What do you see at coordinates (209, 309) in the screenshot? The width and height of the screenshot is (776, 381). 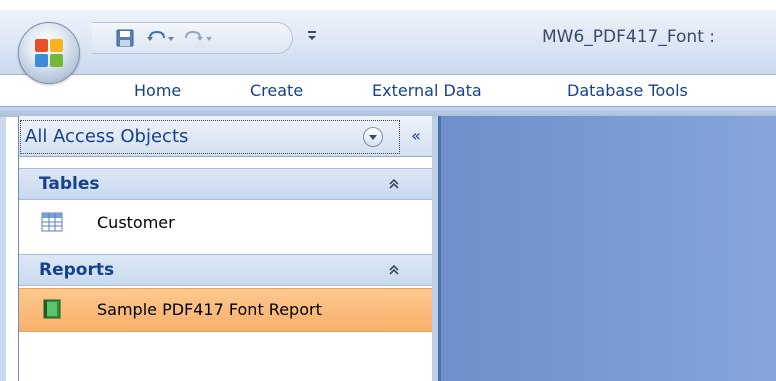 I see `nav-item-label: Sample PDF417 Font Report` at bounding box center [209, 309].